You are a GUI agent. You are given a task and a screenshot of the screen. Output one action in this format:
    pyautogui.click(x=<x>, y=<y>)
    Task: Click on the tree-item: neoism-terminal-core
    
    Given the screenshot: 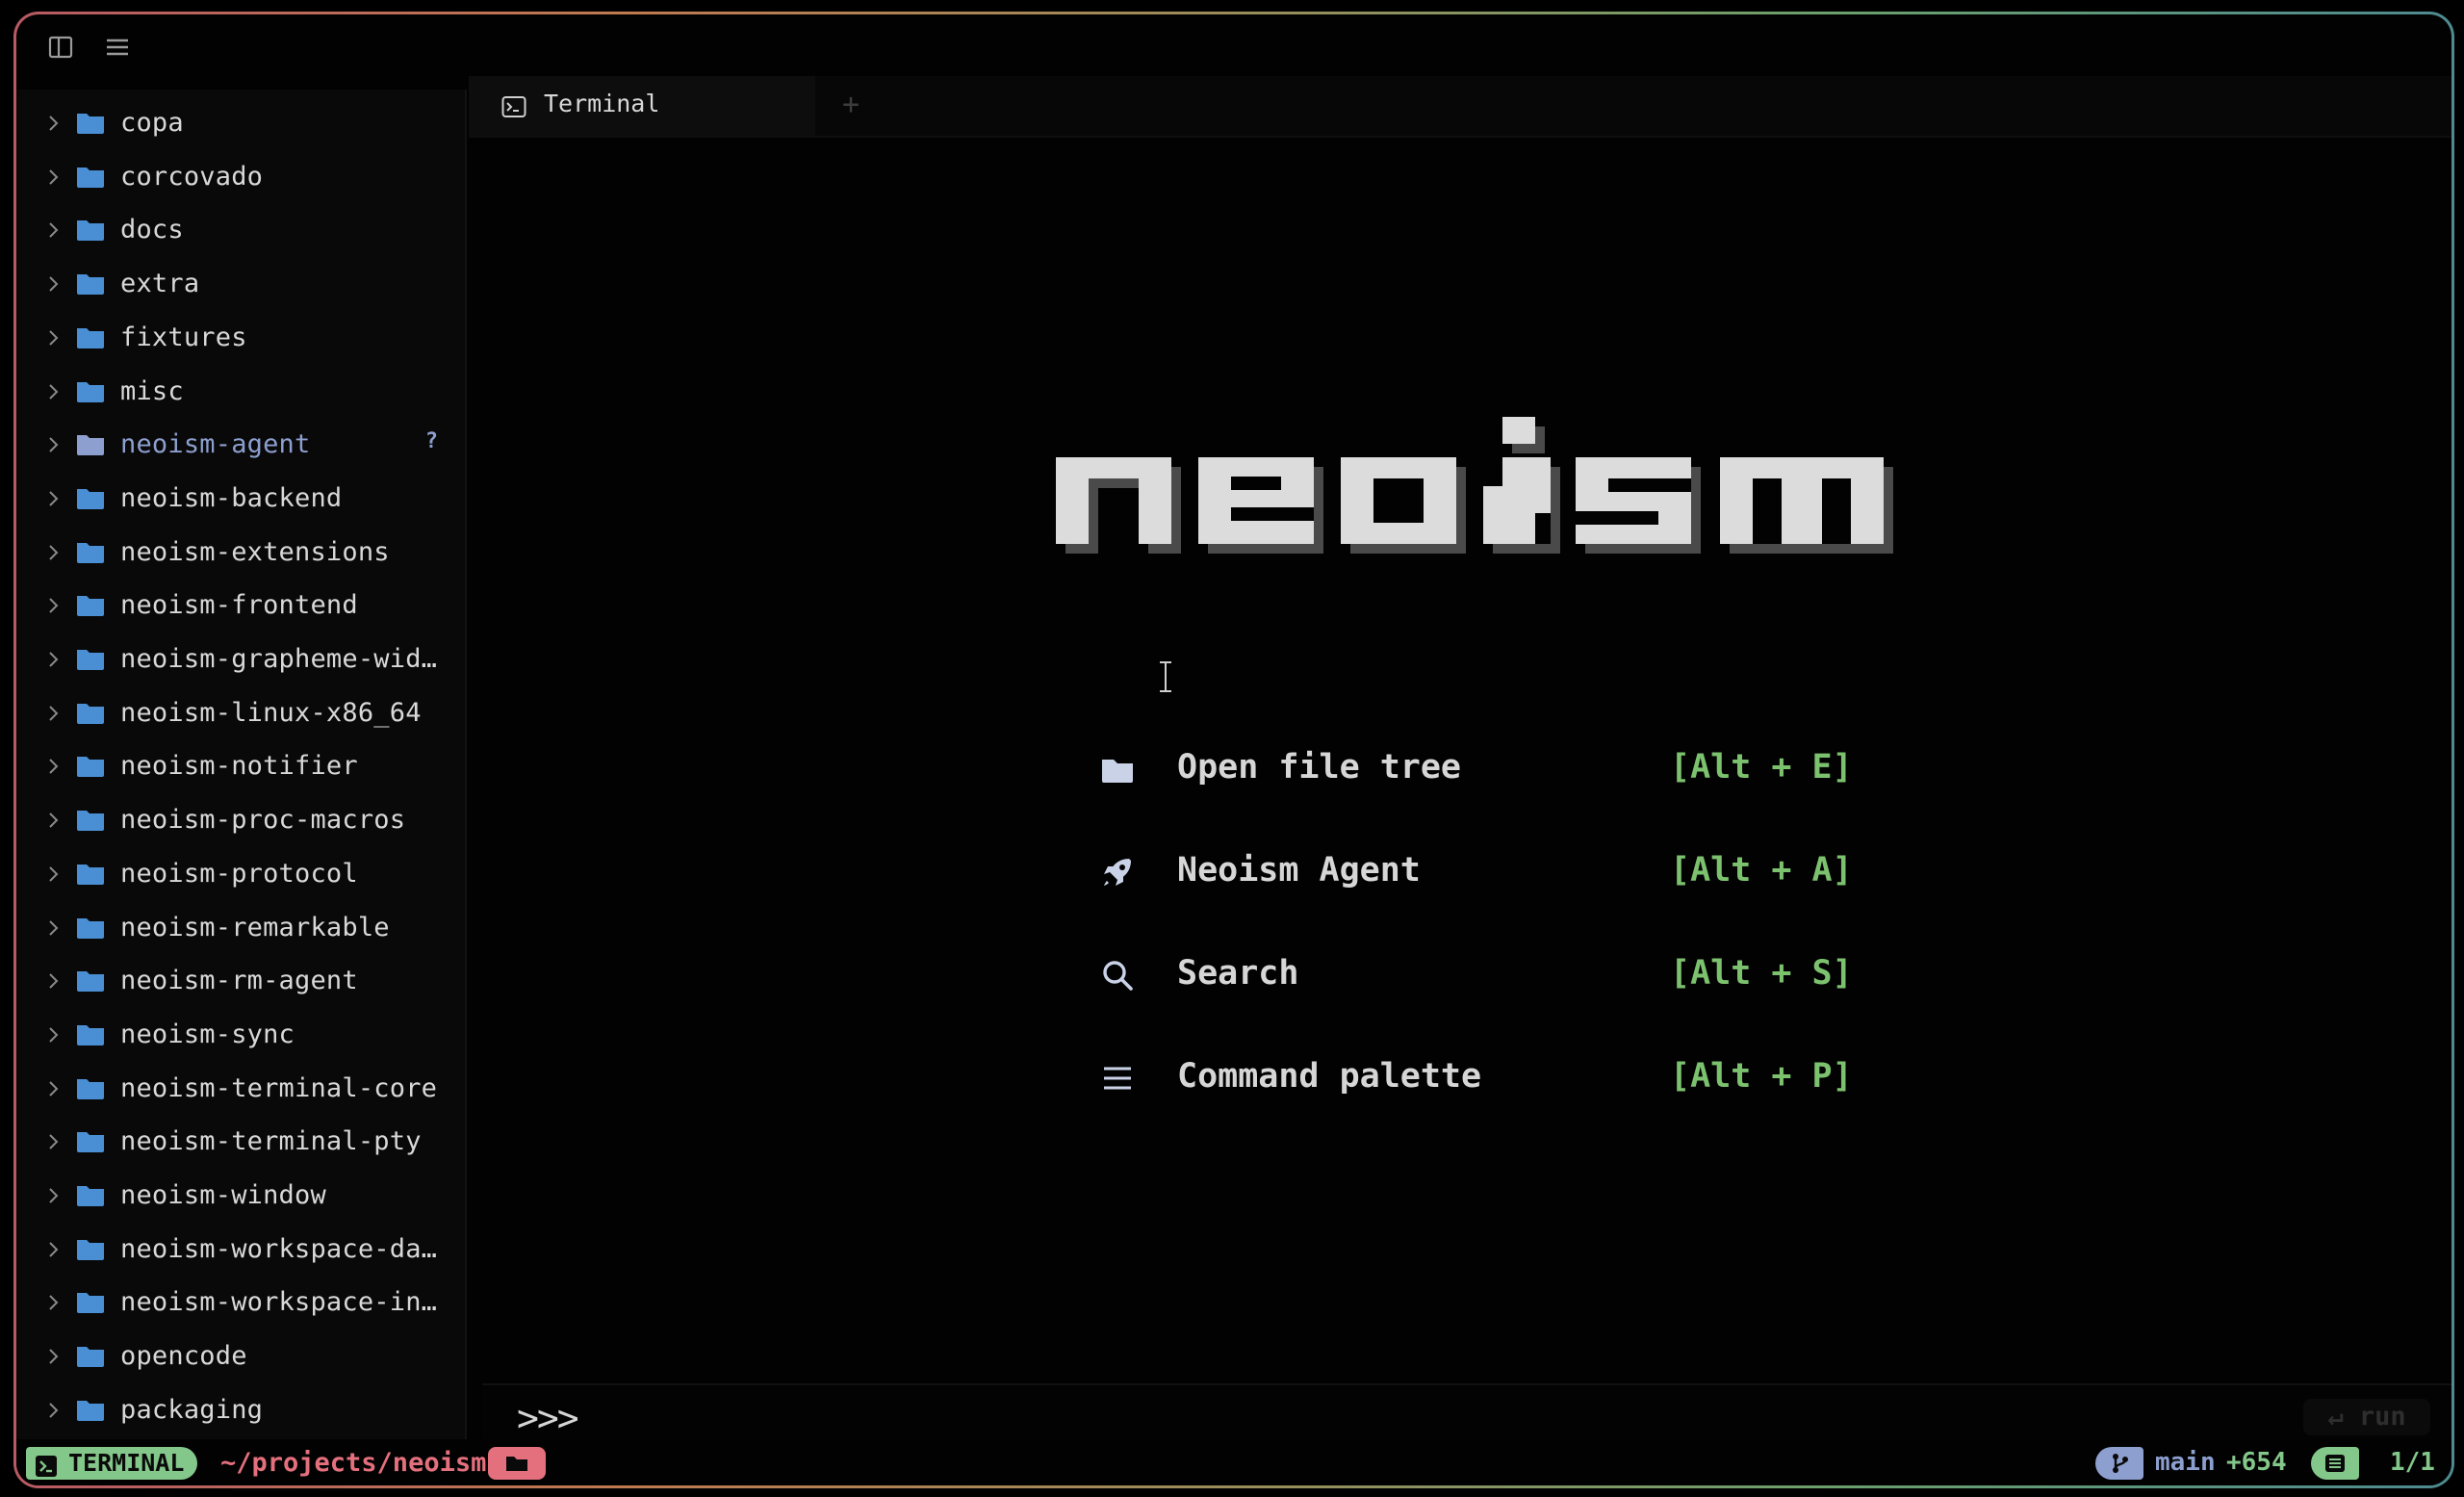 What is the action you would take?
    pyautogui.click(x=240, y=1089)
    